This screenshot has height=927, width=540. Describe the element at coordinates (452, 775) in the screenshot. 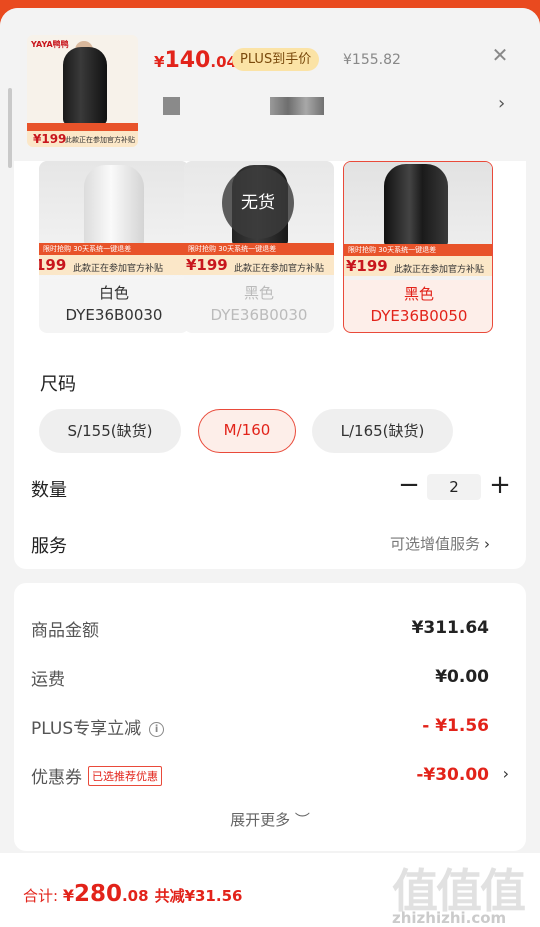

I see `coupon-value: -¥30.00` at that location.